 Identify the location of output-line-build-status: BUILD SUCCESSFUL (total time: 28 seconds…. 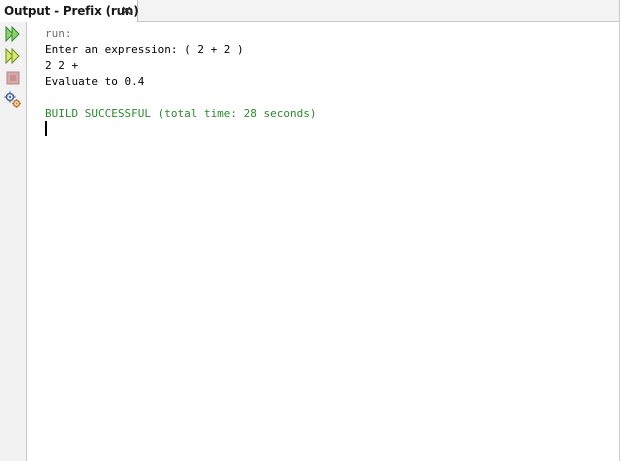
(181, 113).